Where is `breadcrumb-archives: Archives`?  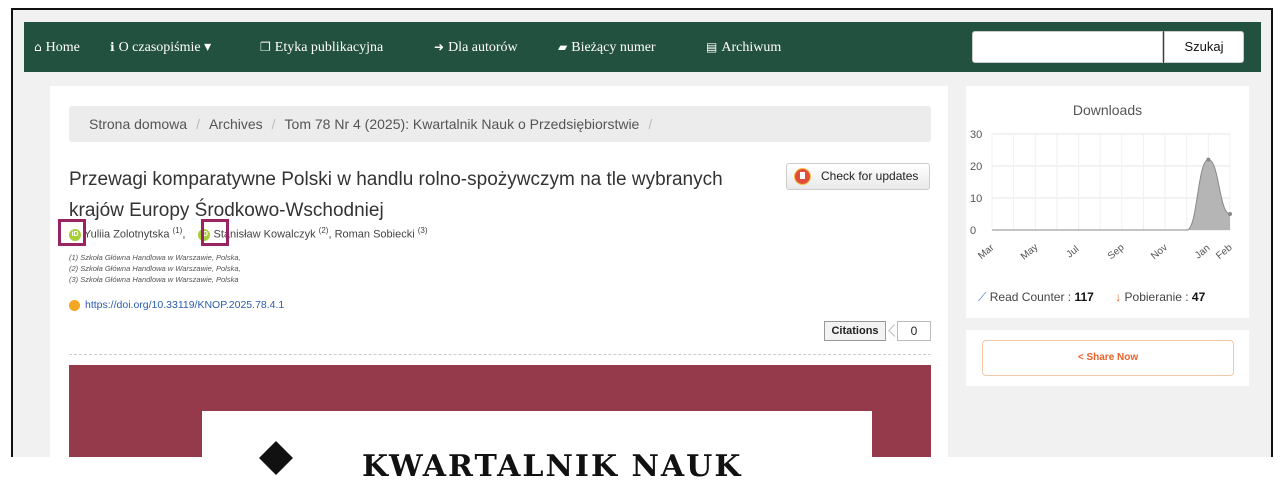
breadcrumb-archives: Archives is located at coordinates (236, 124).